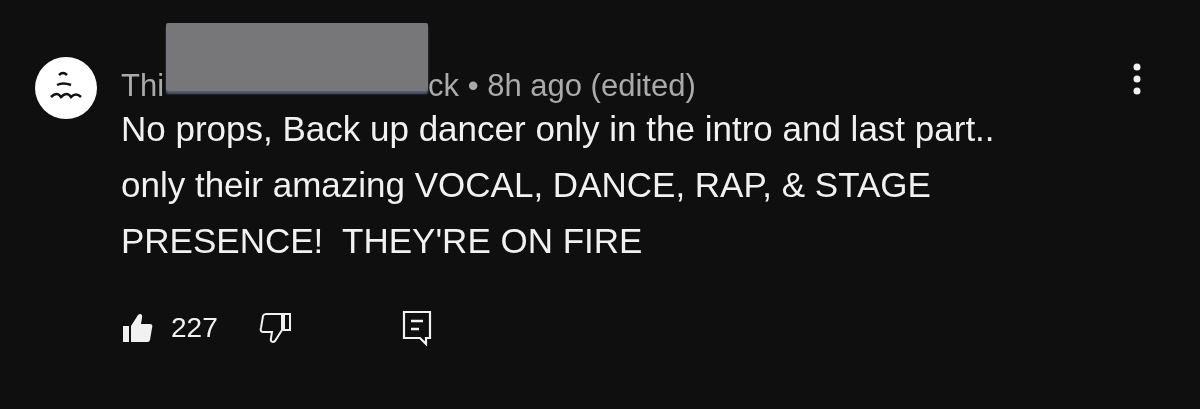 The height and width of the screenshot is (409, 1200). Describe the element at coordinates (138, 328) in the screenshot. I see `like-button` at that location.